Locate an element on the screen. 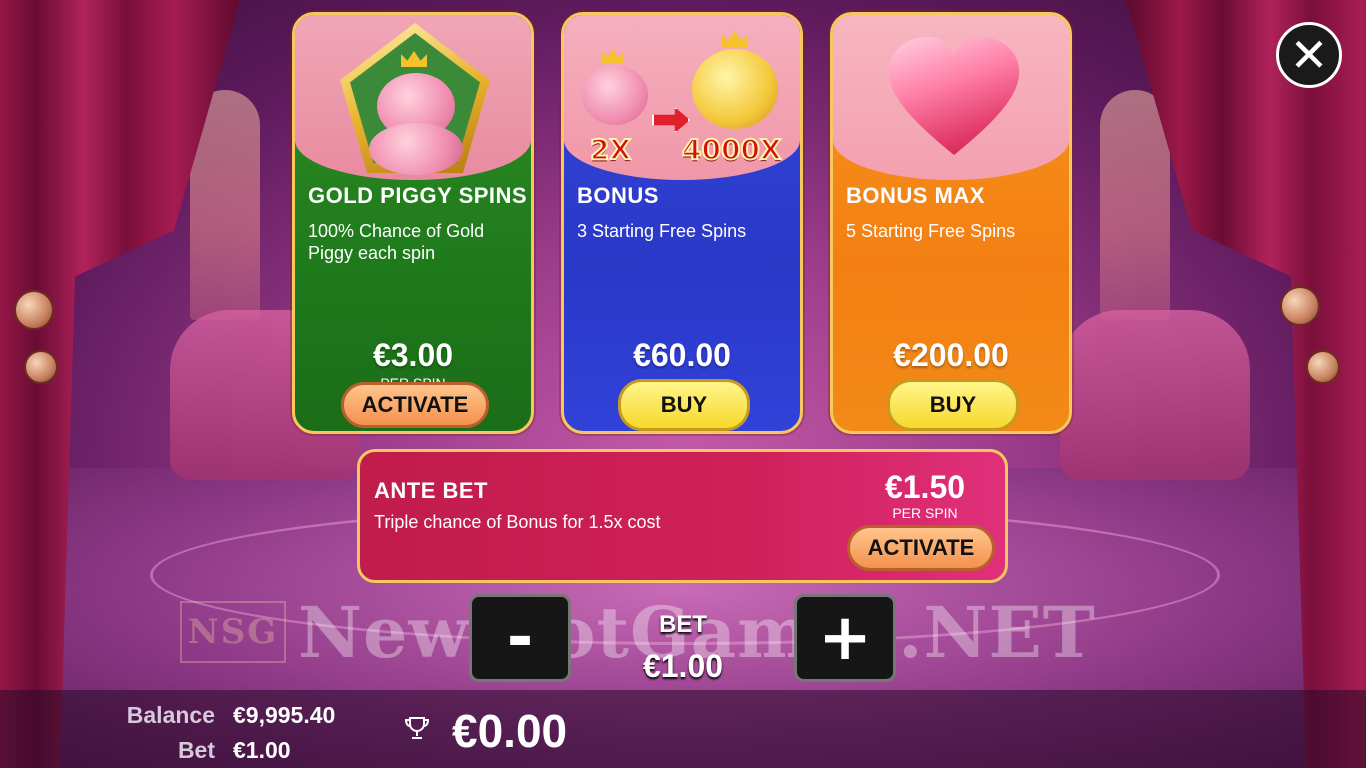  ante-bet-description: Triple chance of Bonus for 1.5x cost is located at coordinates (517, 522).